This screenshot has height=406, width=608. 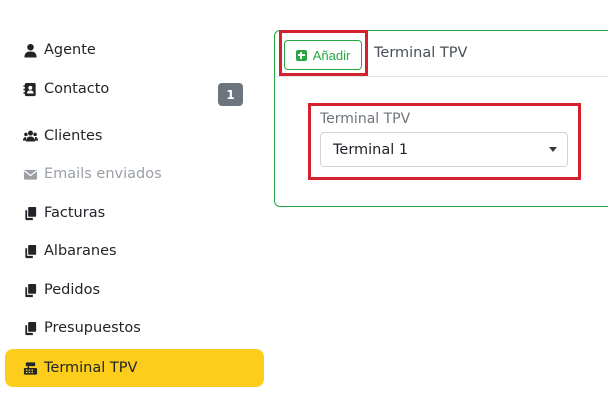 I want to click on sidebar-item-label: Contacto, so click(x=77, y=89).